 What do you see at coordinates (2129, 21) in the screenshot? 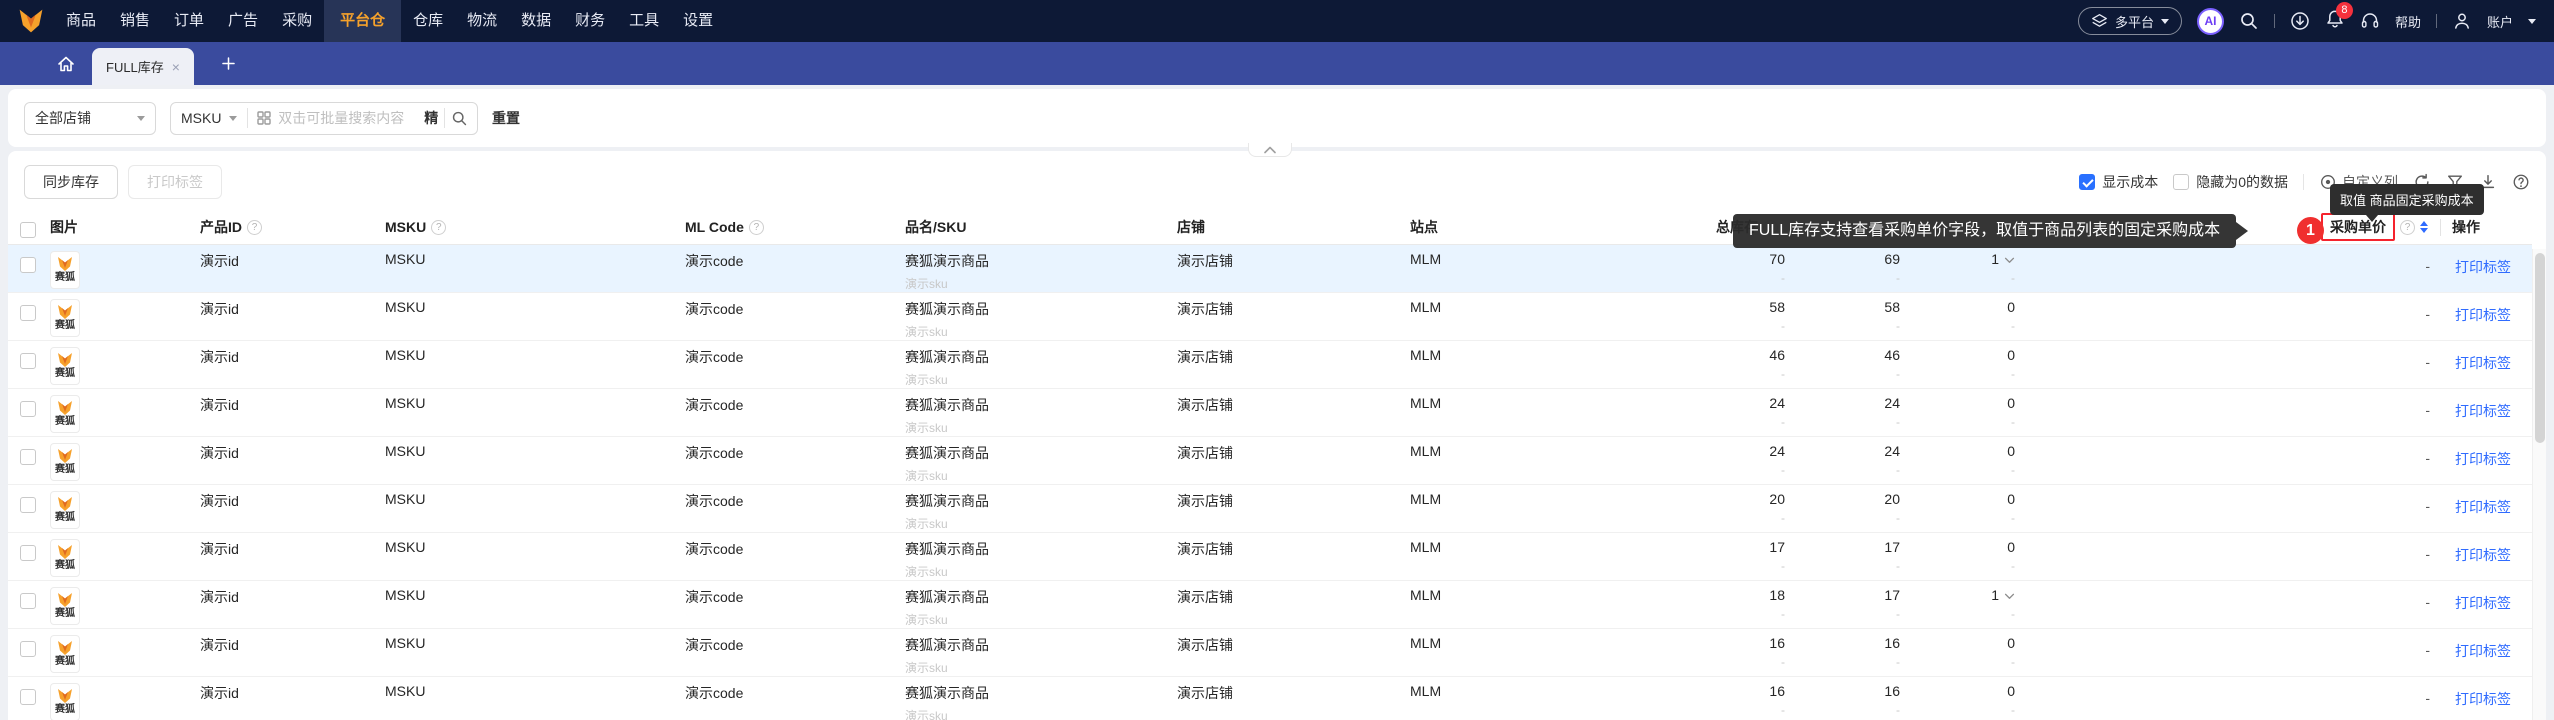
I see `platform-switcher: 多平台` at bounding box center [2129, 21].